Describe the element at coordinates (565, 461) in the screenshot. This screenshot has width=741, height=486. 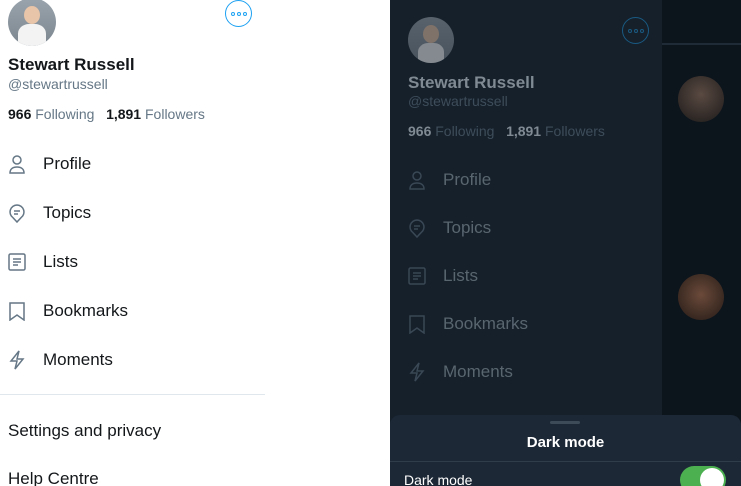
I see `sheet-divider` at that location.